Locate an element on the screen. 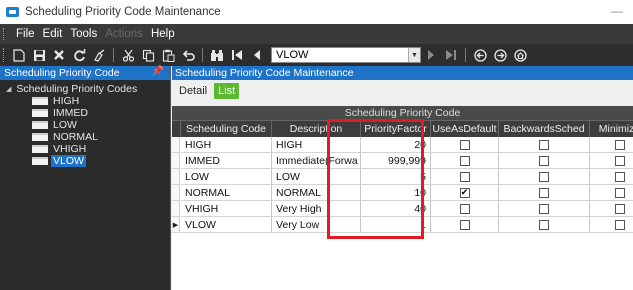 Image resolution: width=633 pixels, height=290 pixels. copy-icon is located at coordinates (148, 55).